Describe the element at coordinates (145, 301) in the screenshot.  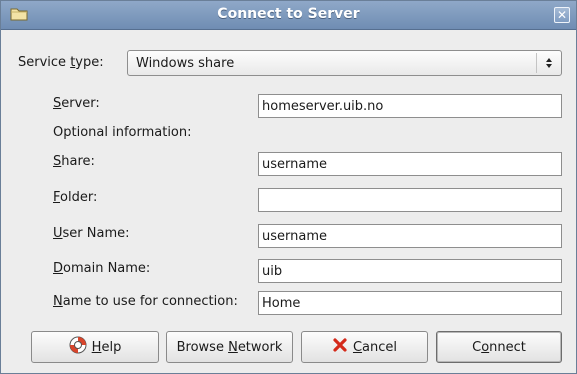
I see `connection-name-label: Name to use for connection:` at that location.